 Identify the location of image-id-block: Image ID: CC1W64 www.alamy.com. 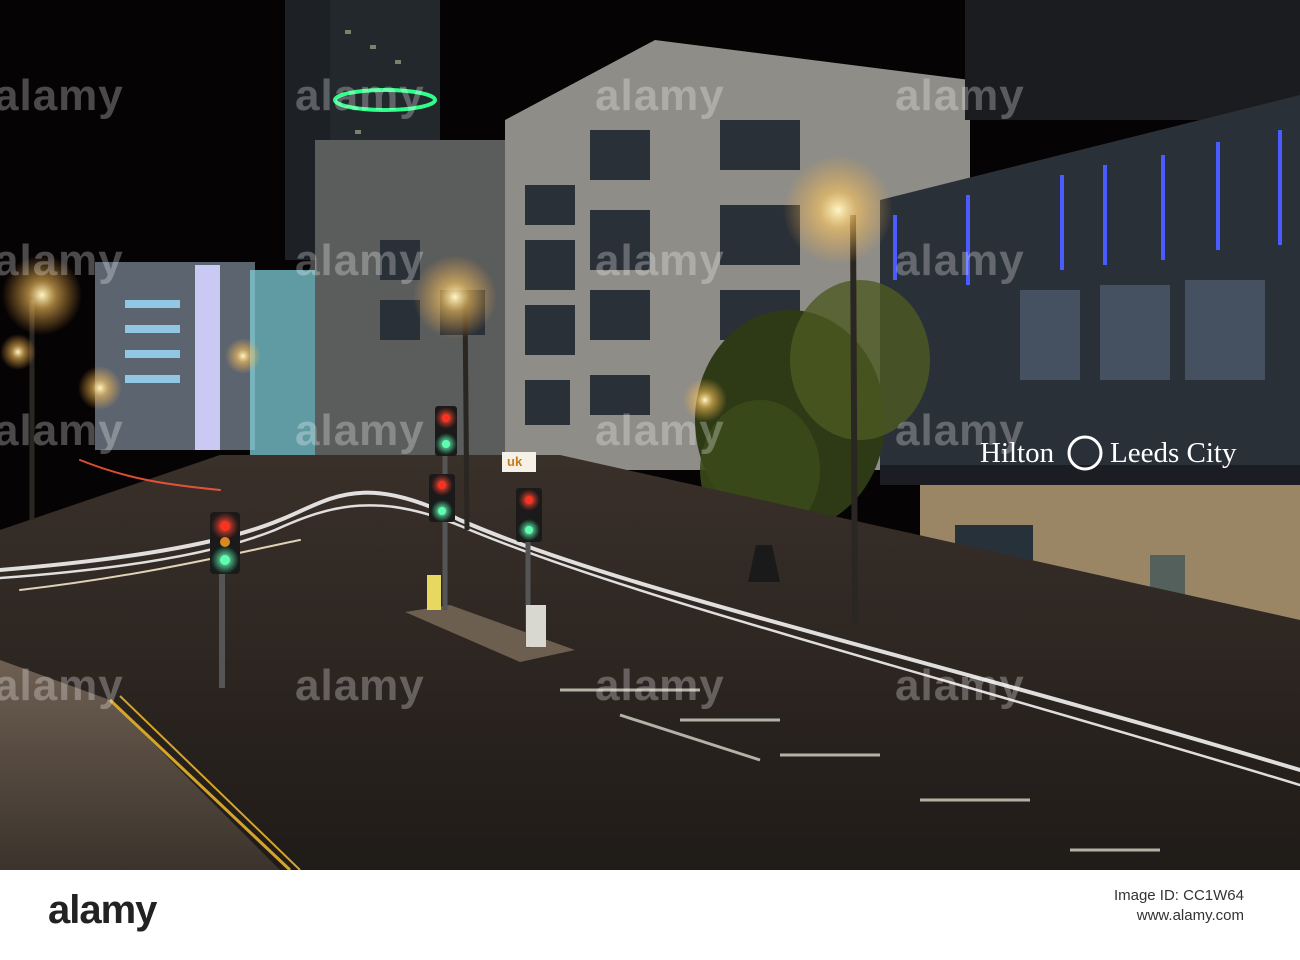
(1179, 906).